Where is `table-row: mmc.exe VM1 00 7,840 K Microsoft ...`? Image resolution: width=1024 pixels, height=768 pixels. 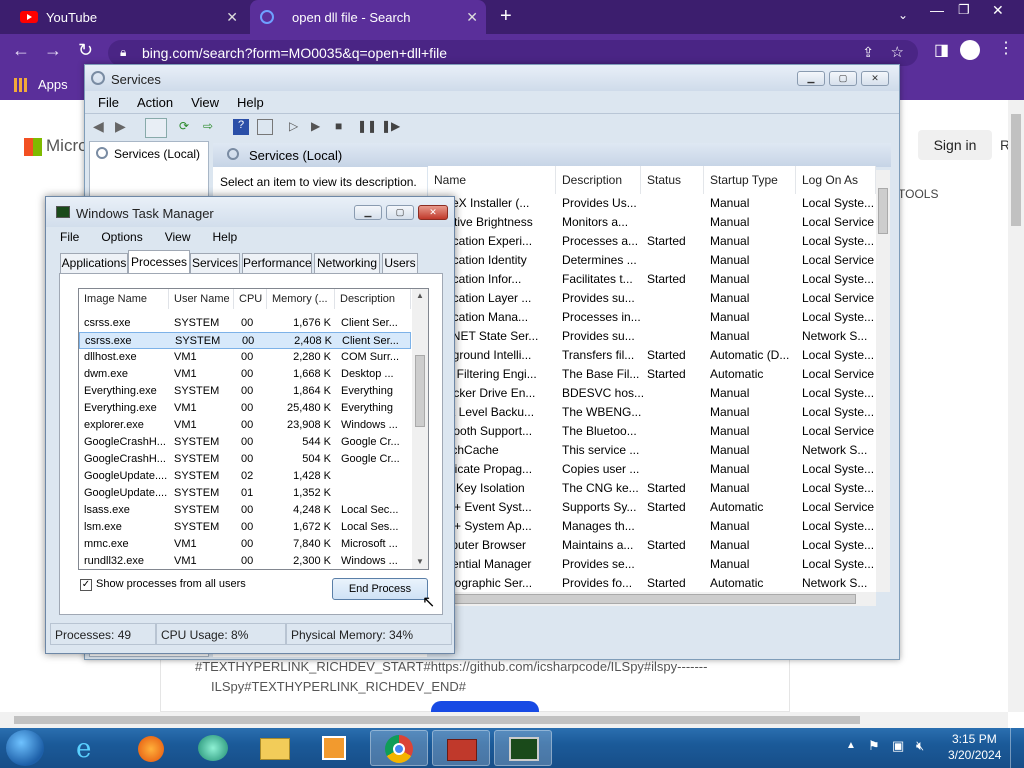 table-row: mmc.exe VM1 00 7,840 K Microsoft ... is located at coordinates (245, 544).